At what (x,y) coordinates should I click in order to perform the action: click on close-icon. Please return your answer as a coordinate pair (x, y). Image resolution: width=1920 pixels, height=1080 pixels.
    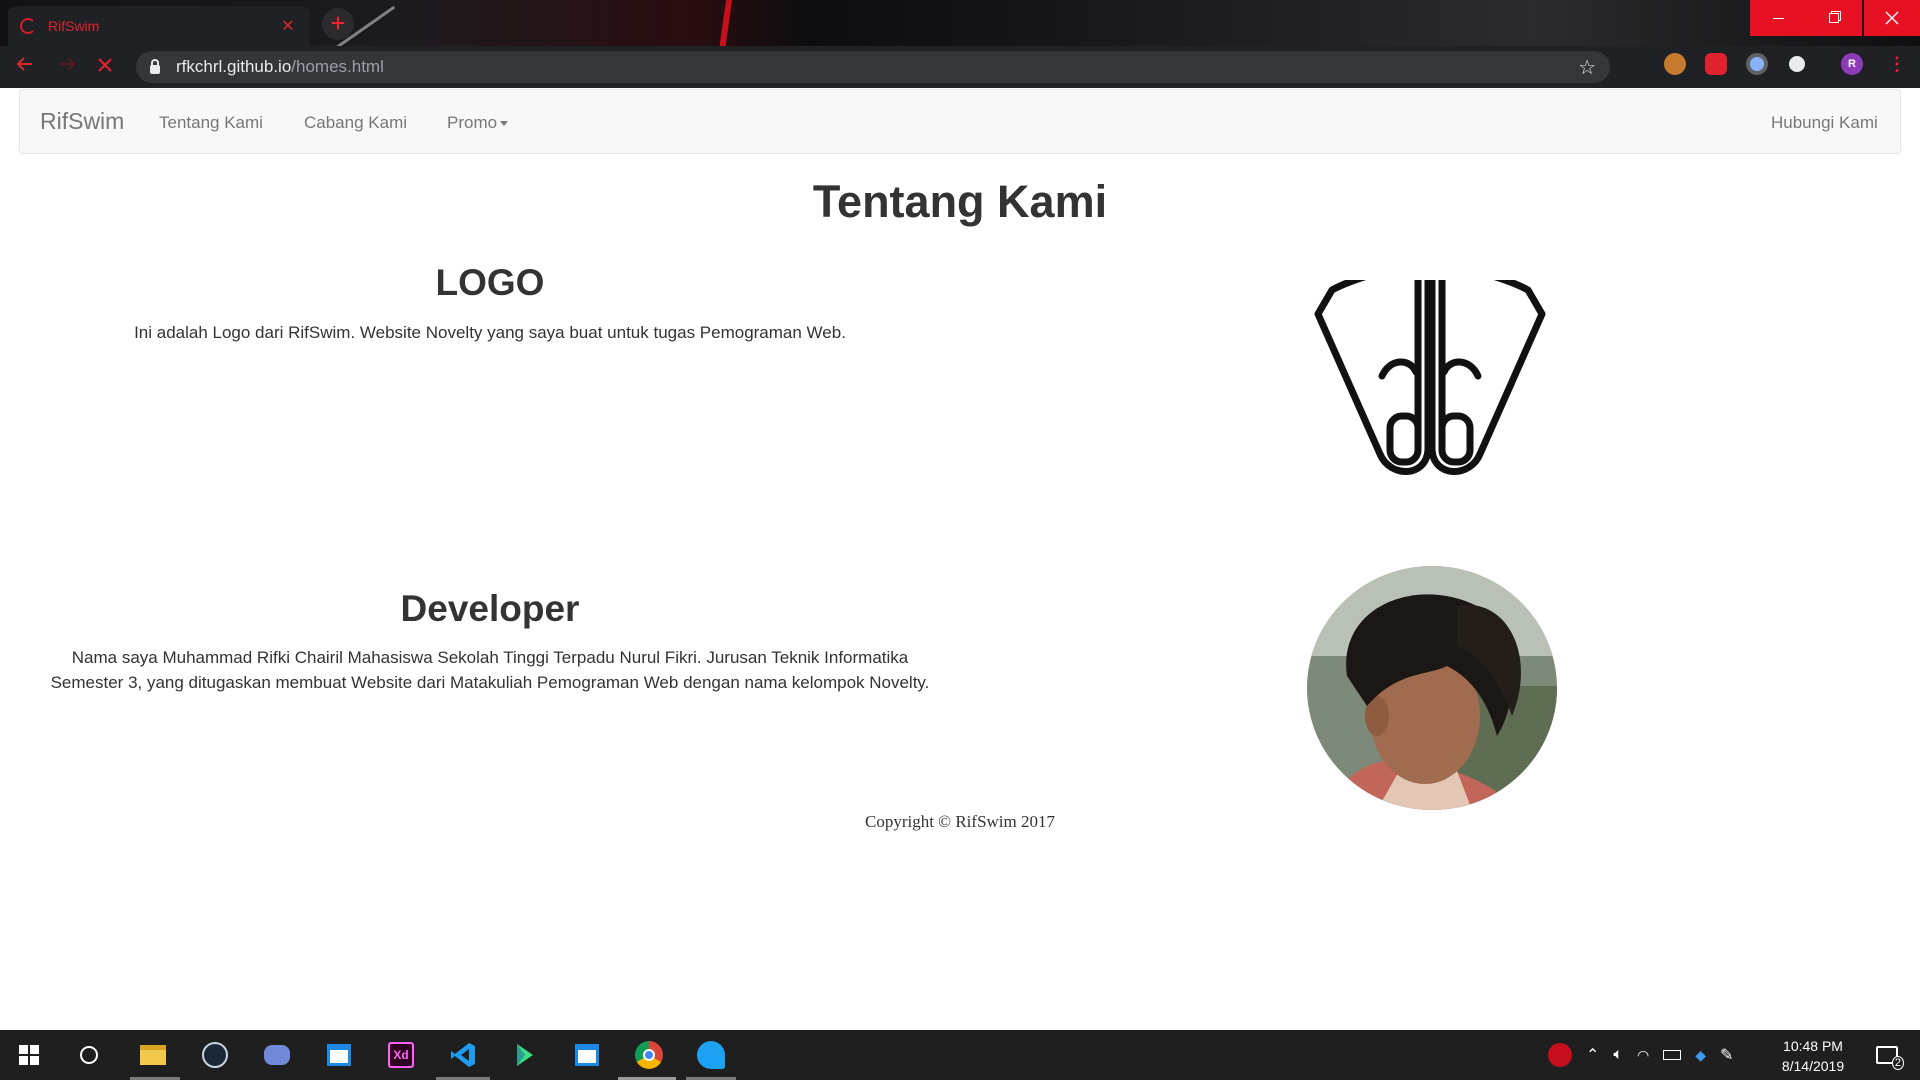
    Looking at the image, I should click on (1892, 18).